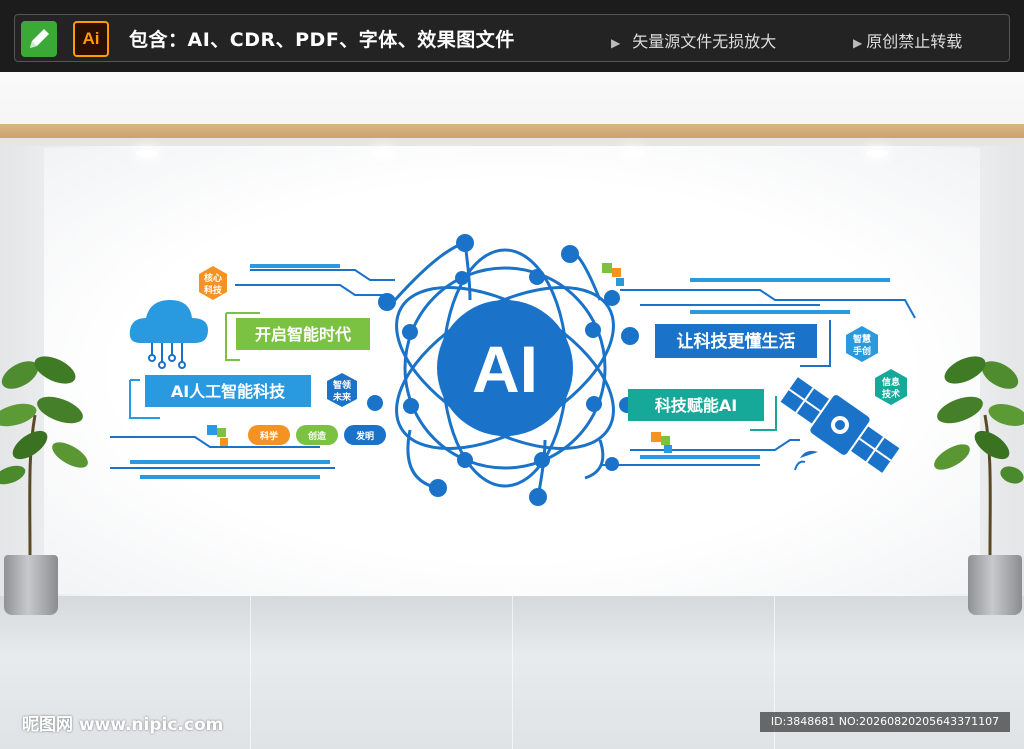 The height and width of the screenshot is (749, 1024). I want to click on pill-invent: 发明, so click(365, 435).